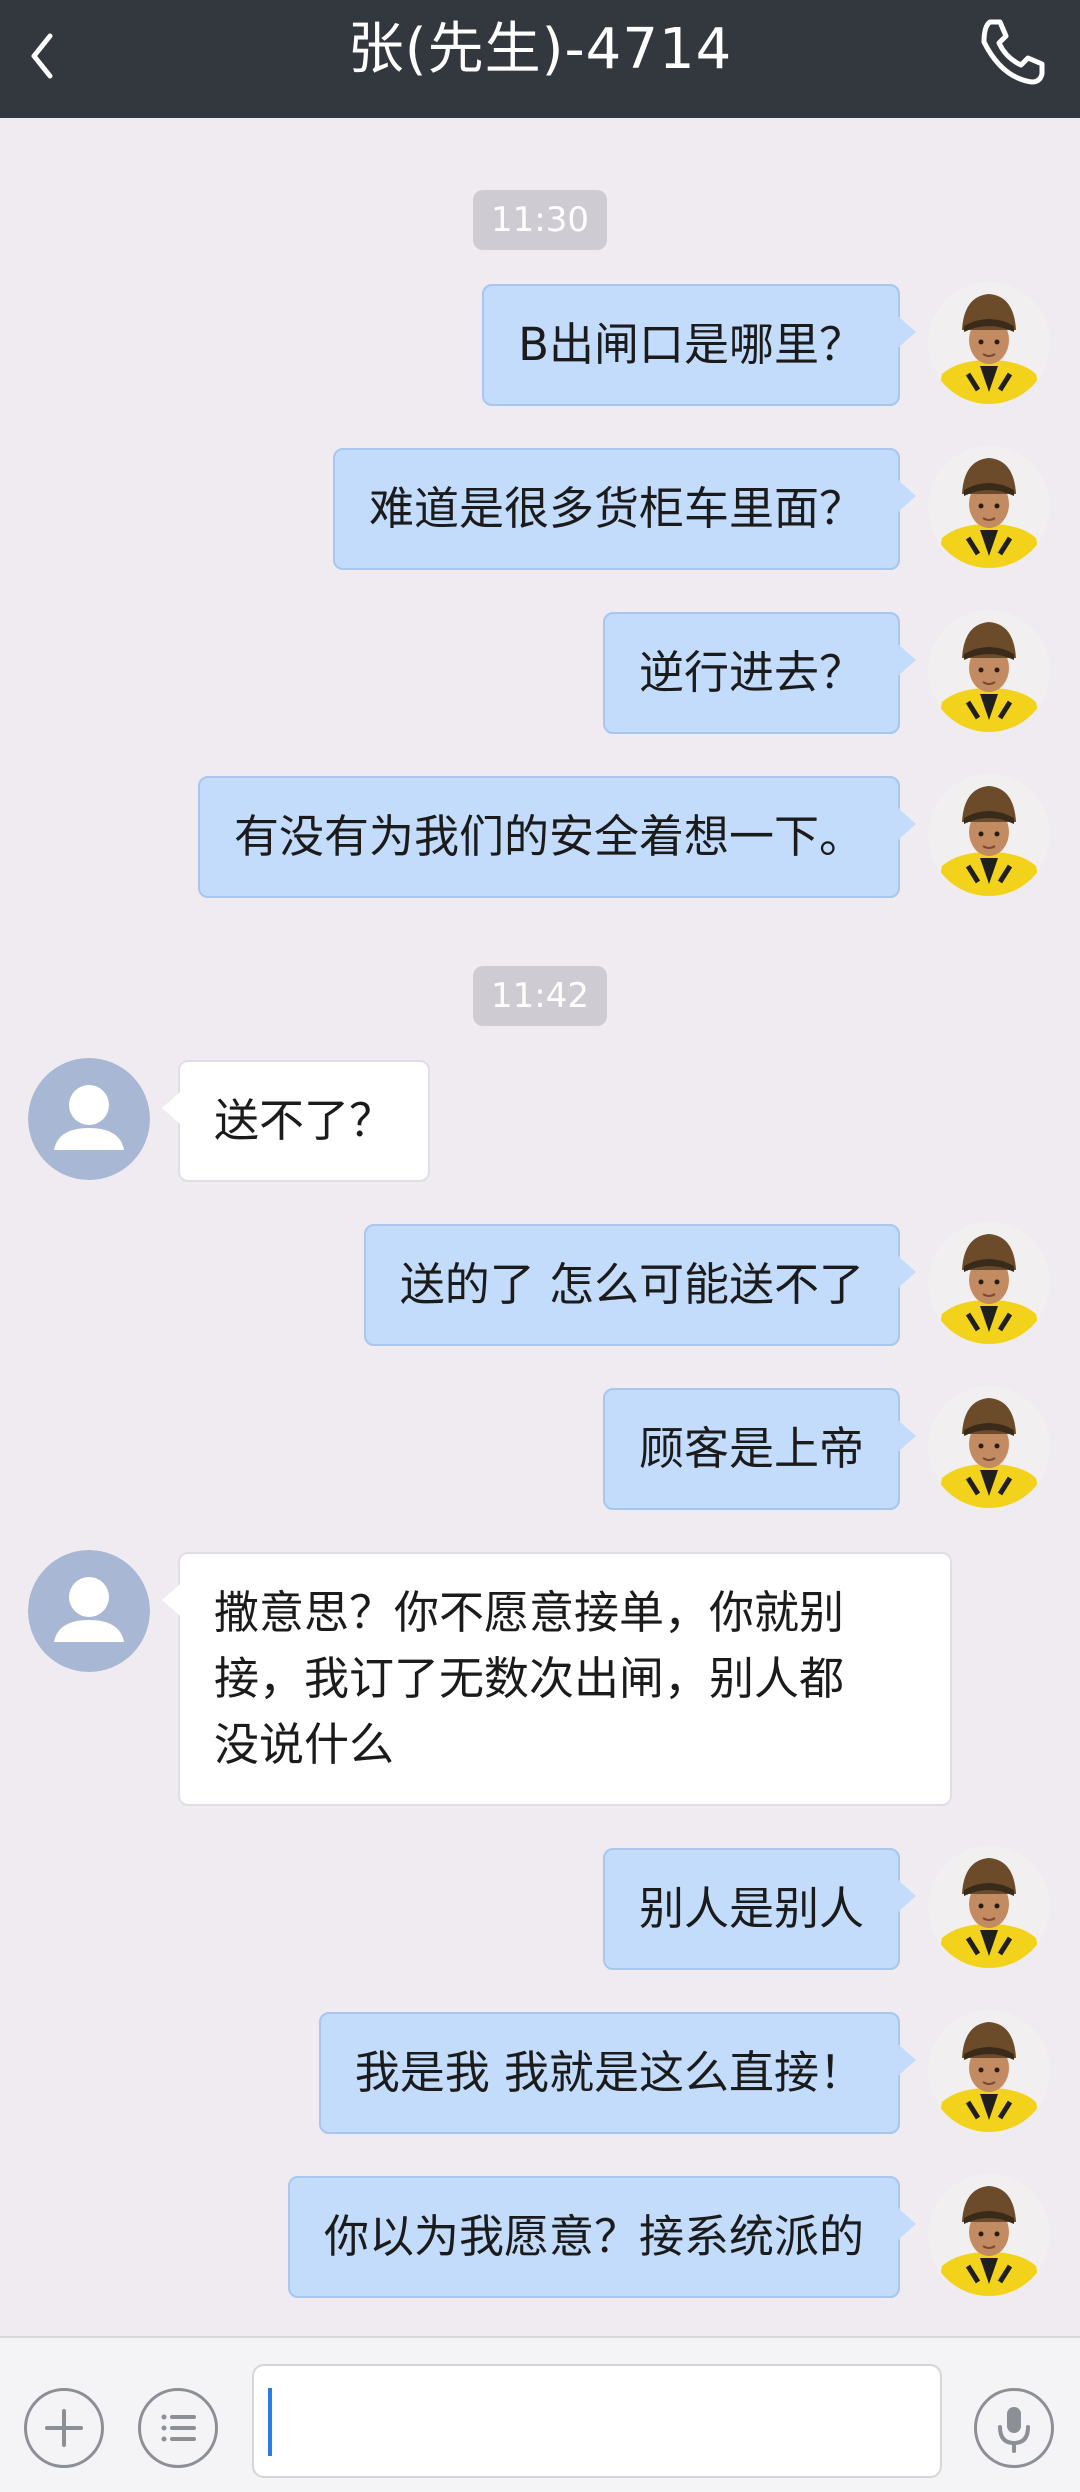  Describe the element at coordinates (296, 1121) in the screenshot. I see `message-bubble-contact: 送不了？` at that location.